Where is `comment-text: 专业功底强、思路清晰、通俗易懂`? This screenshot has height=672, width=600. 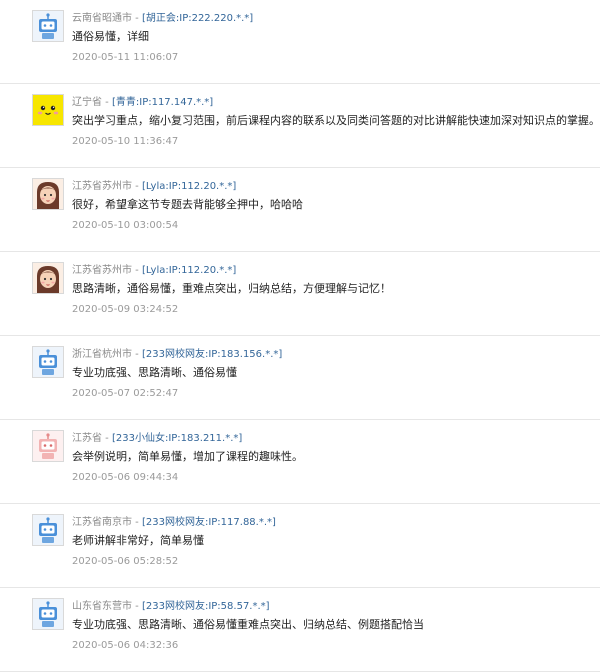 comment-text: 专业功底强、思路清晰、通俗易懂 is located at coordinates (154, 372).